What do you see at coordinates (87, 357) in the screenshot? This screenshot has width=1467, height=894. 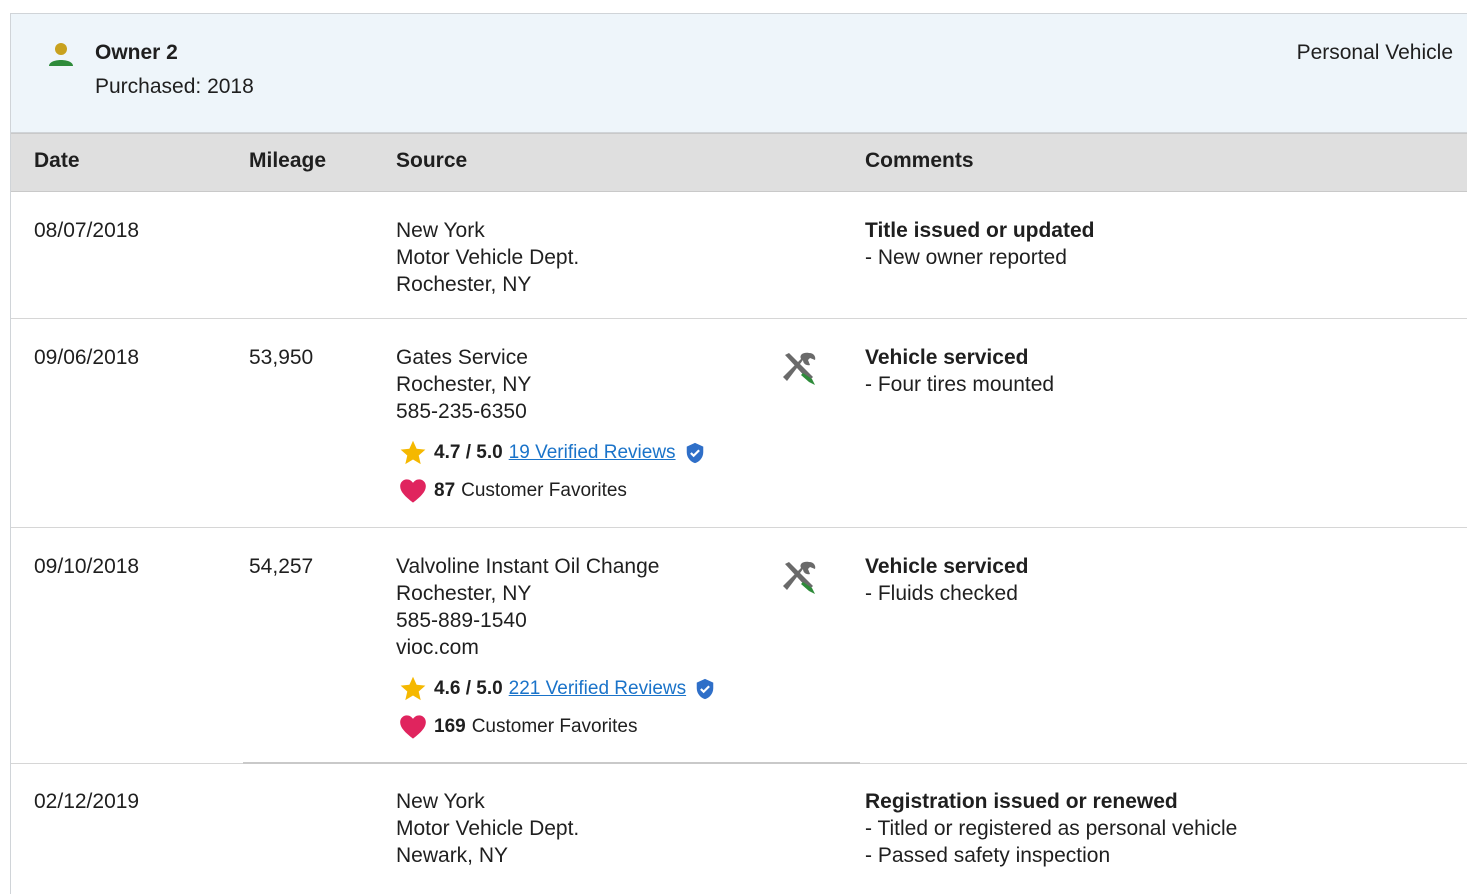 I see `row-date: 09/06/2018` at bounding box center [87, 357].